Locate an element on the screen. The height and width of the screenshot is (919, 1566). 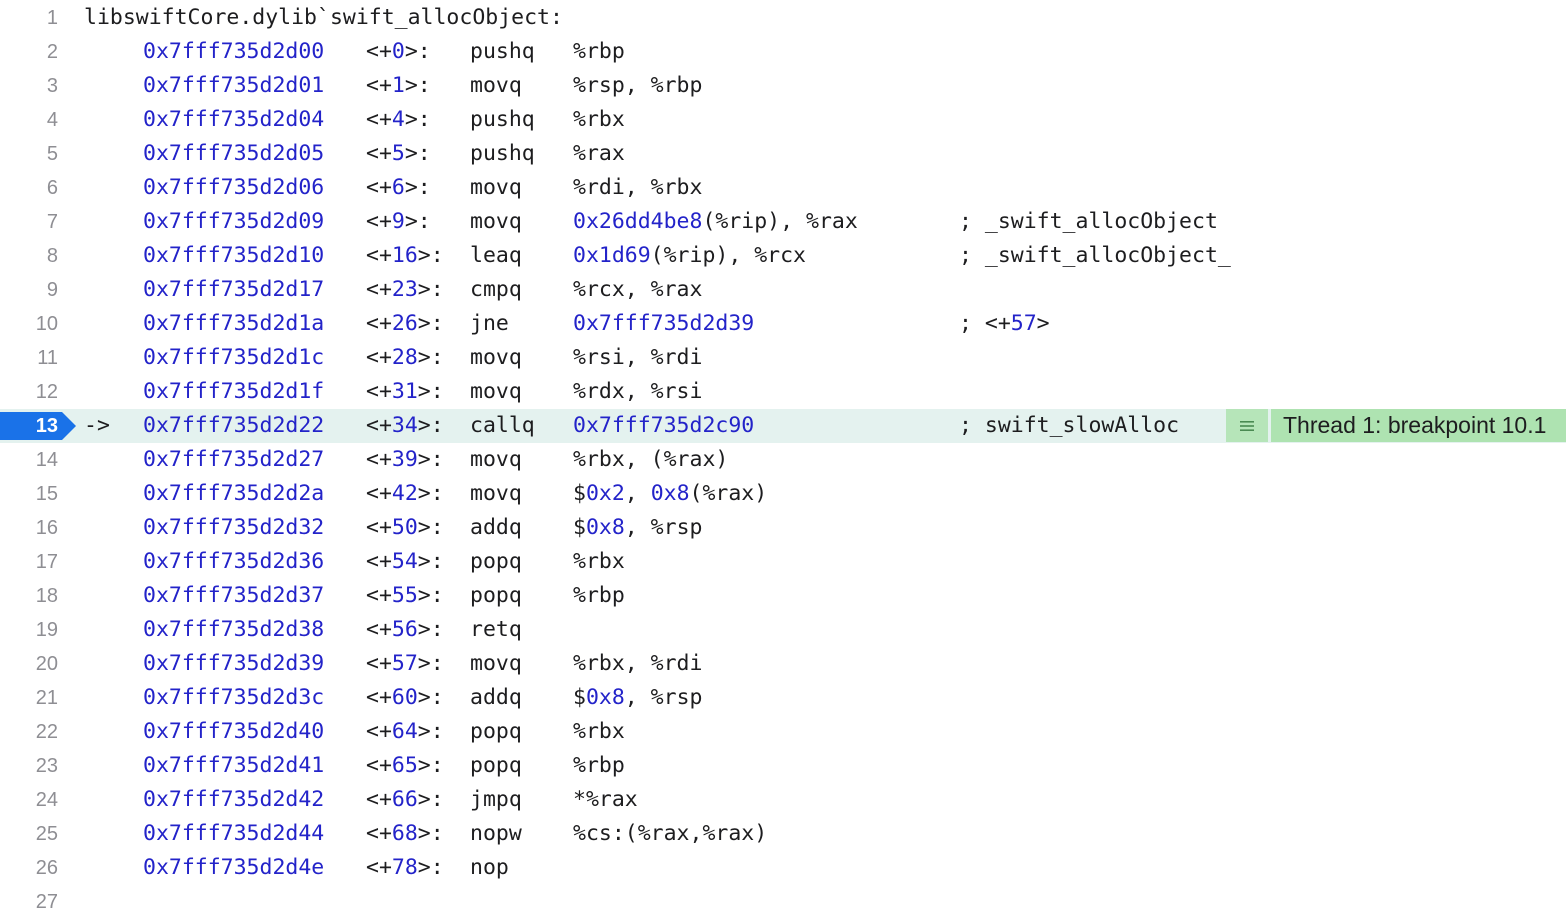
line-number: 15 is located at coordinates (29, 494).